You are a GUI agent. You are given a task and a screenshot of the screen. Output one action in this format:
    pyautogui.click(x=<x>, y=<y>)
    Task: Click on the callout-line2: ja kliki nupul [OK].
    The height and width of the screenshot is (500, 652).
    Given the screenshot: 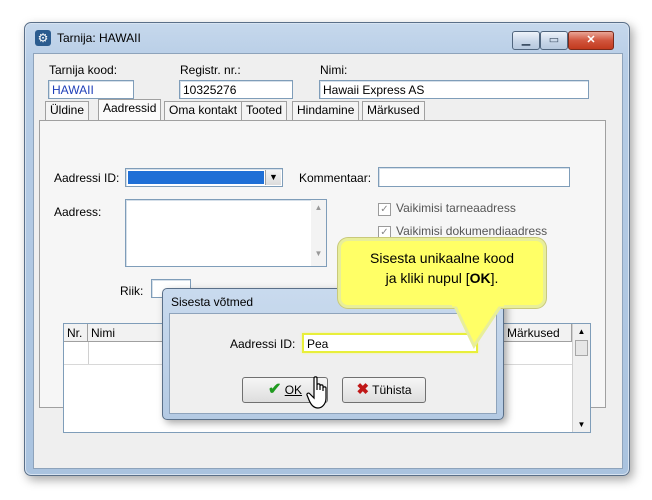 What is the action you would take?
    pyautogui.click(x=442, y=278)
    